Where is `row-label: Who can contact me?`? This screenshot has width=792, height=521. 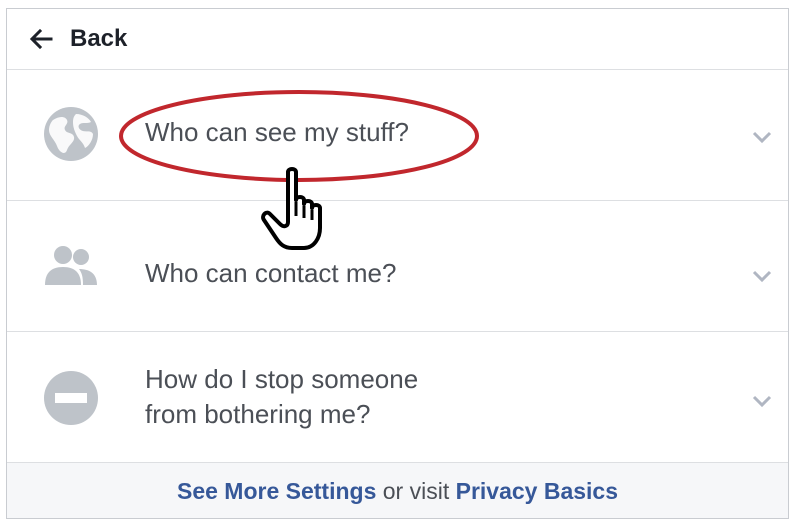 row-label: Who can contact me? is located at coordinates (271, 273).